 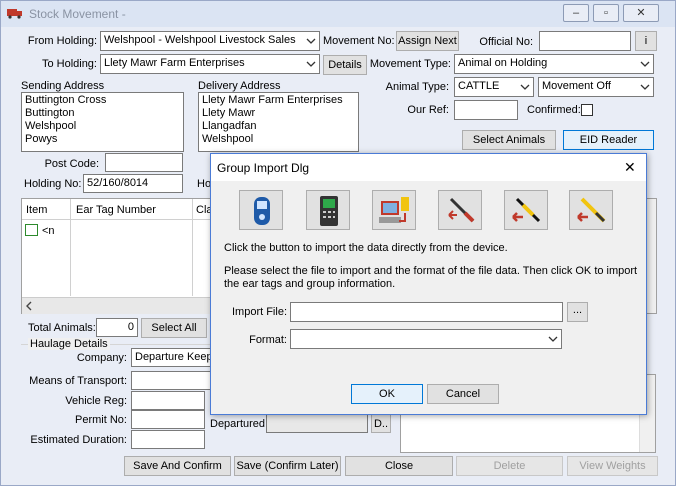 I want to click on close-button: Close, so click(x=399, y=466).